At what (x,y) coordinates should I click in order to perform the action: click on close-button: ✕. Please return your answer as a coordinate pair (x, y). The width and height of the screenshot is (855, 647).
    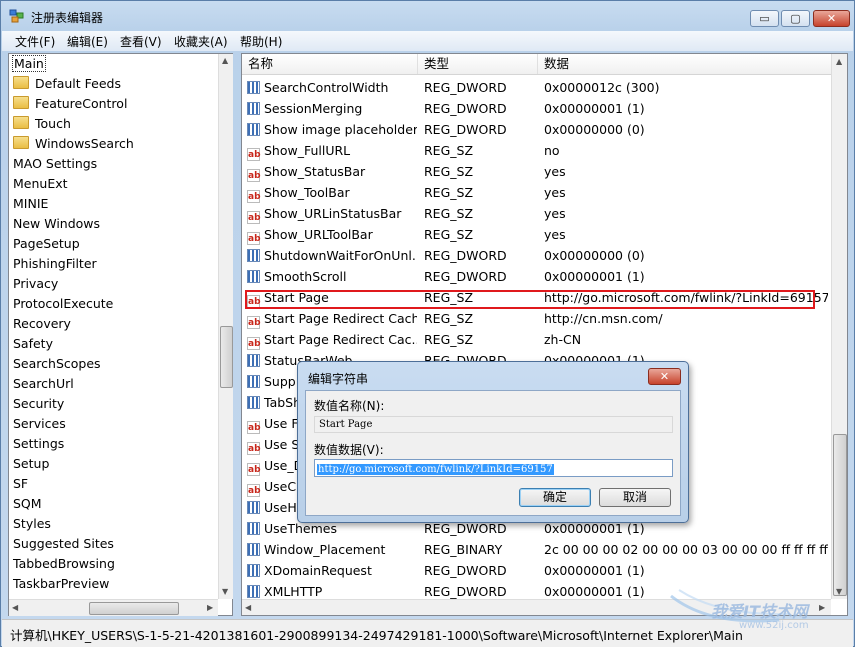
    Looking at the image, I should click on (831, 18).